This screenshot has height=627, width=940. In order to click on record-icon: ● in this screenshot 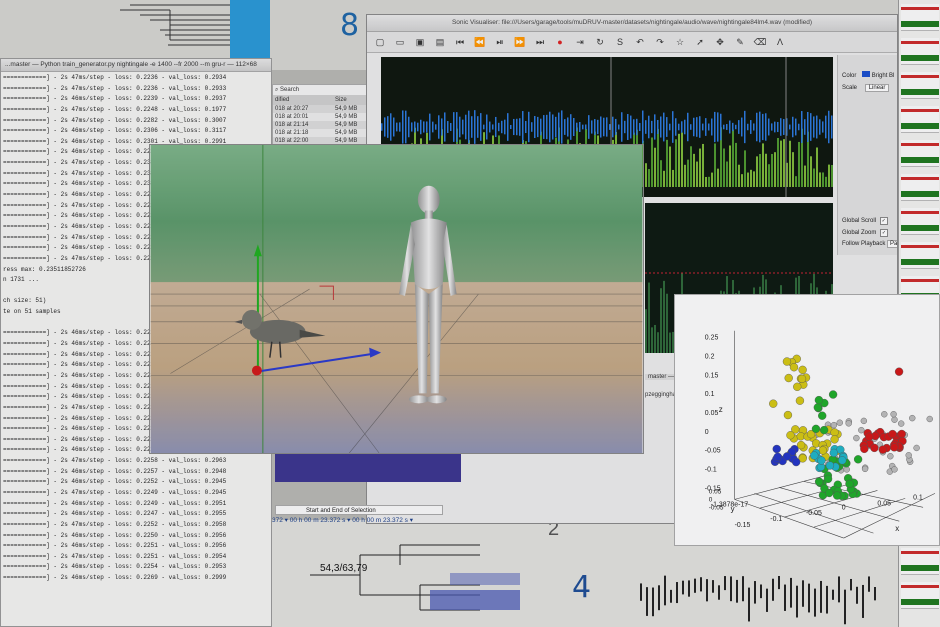, I will do `click(560, 42)`.